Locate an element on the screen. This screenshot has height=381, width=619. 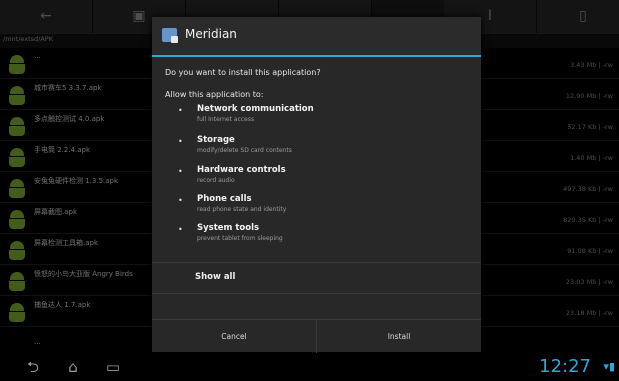
permission-description: modify/delete SD card contents is located at coordinates (244, 150).